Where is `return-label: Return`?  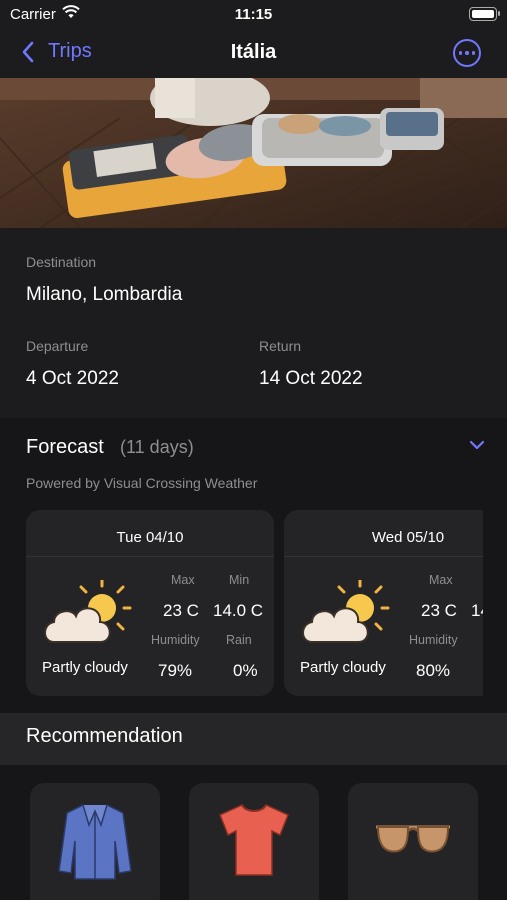
return-label: Return is located at coordinates (280, 346).